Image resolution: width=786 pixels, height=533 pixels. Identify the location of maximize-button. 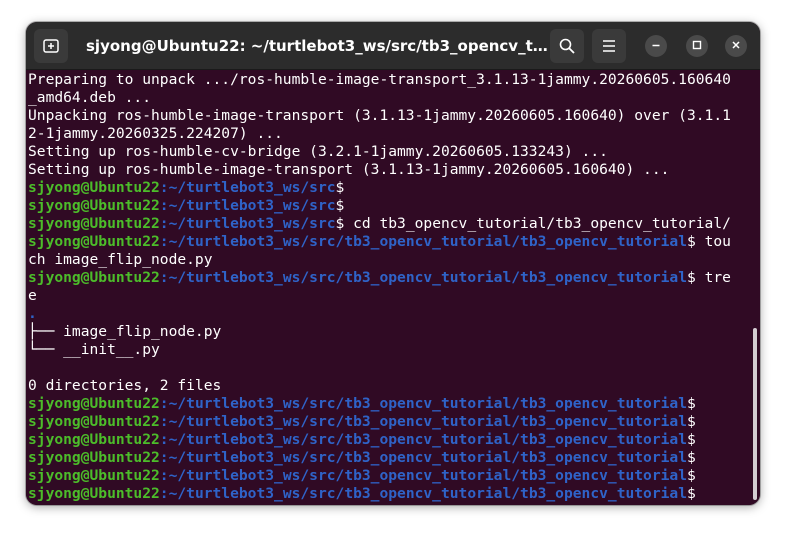
(697, 46).